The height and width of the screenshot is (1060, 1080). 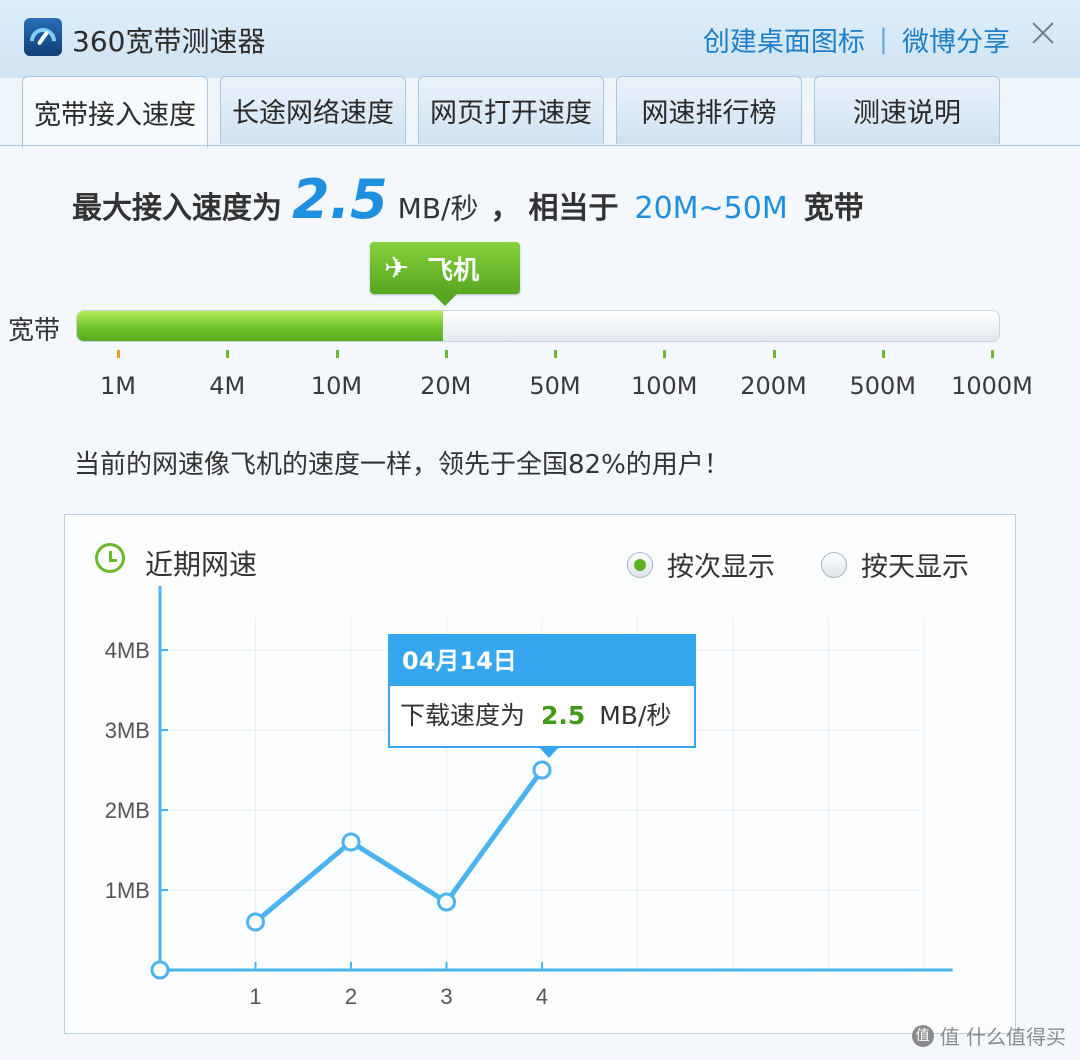 I want to click on watermark-logo-icon: 值, so click(x=922, y=1035).